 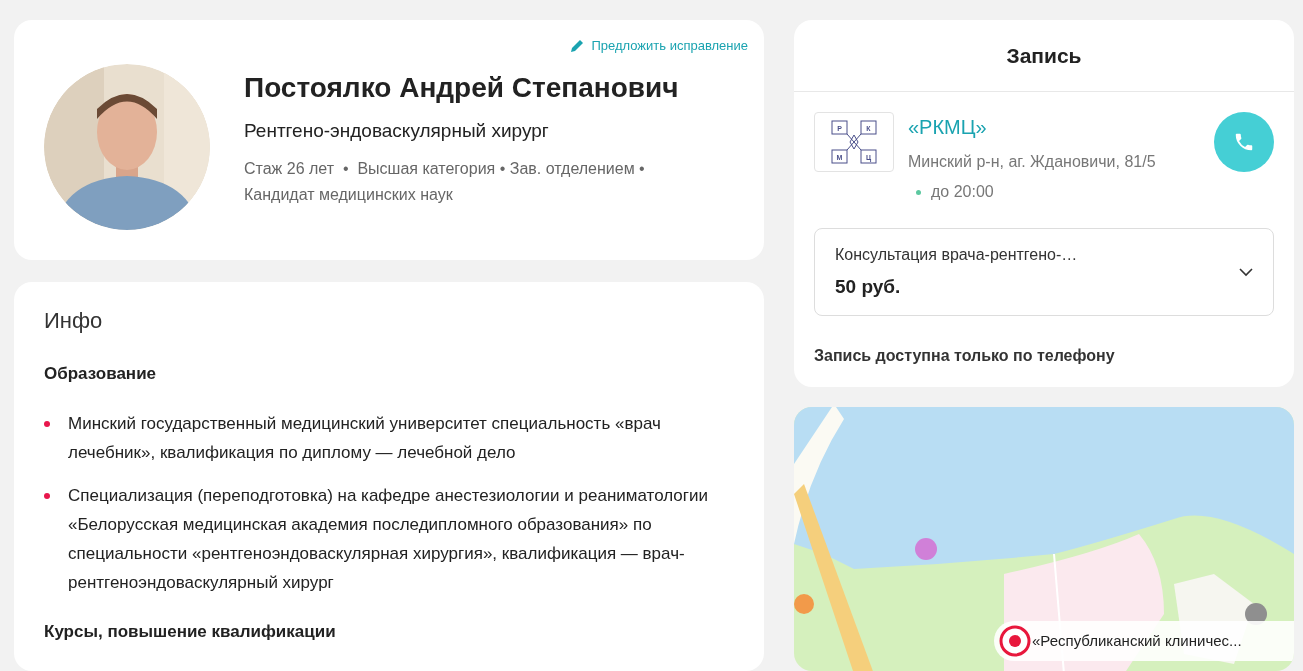 I want to click on doctor-name: Постоялко Андрей Степанович, so click(x=462, y=88).